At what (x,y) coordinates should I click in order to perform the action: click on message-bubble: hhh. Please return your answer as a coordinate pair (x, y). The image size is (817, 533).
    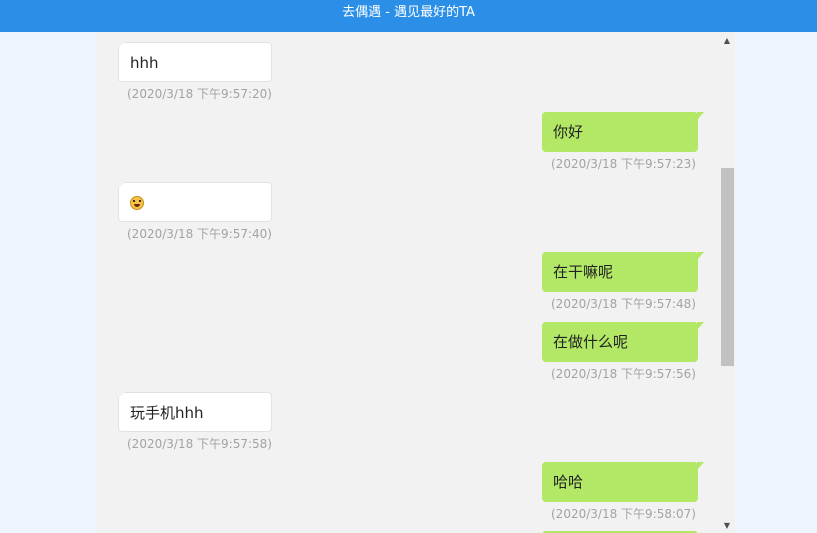
    Looking at the image, I should click on (195, 62).